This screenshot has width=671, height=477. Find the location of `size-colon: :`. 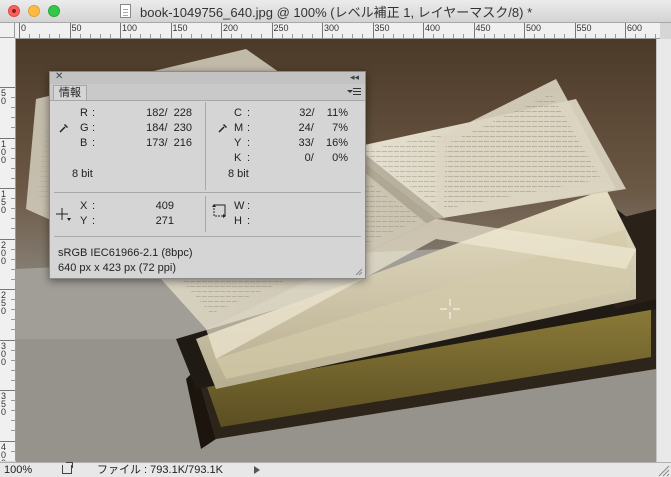

size-colon: : is located at coordinates (249, 221).